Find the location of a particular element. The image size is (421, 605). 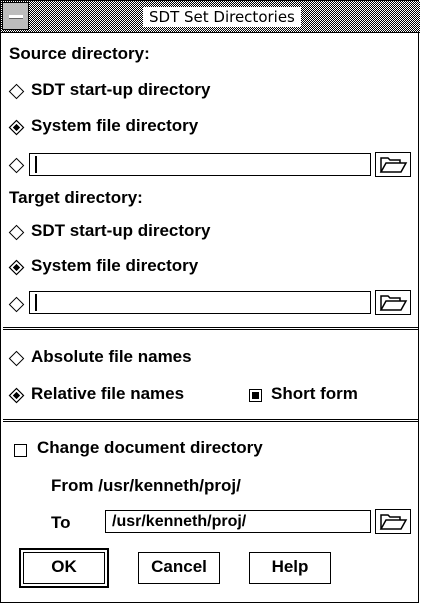

from-directory-label: From /usr/kenneth/proj/ is located at coordinates (146, 485).